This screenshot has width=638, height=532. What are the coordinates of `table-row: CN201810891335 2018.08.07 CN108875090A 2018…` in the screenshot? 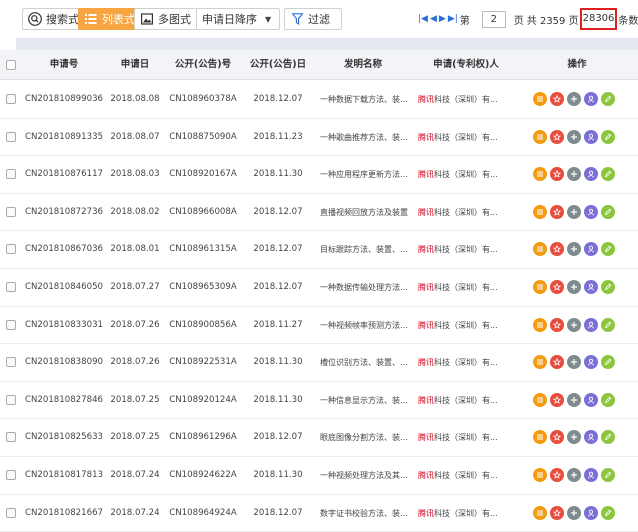 It's located at (319, 137).